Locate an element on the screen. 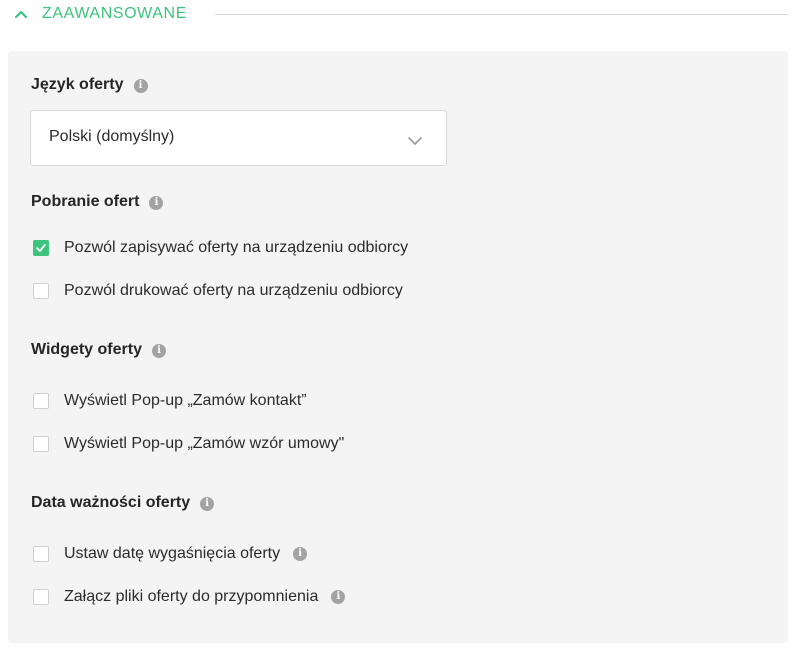 This screenshot has width=796, height=651. offer-language-value: Polski (domyślny) is located at coordinates (112, 136).